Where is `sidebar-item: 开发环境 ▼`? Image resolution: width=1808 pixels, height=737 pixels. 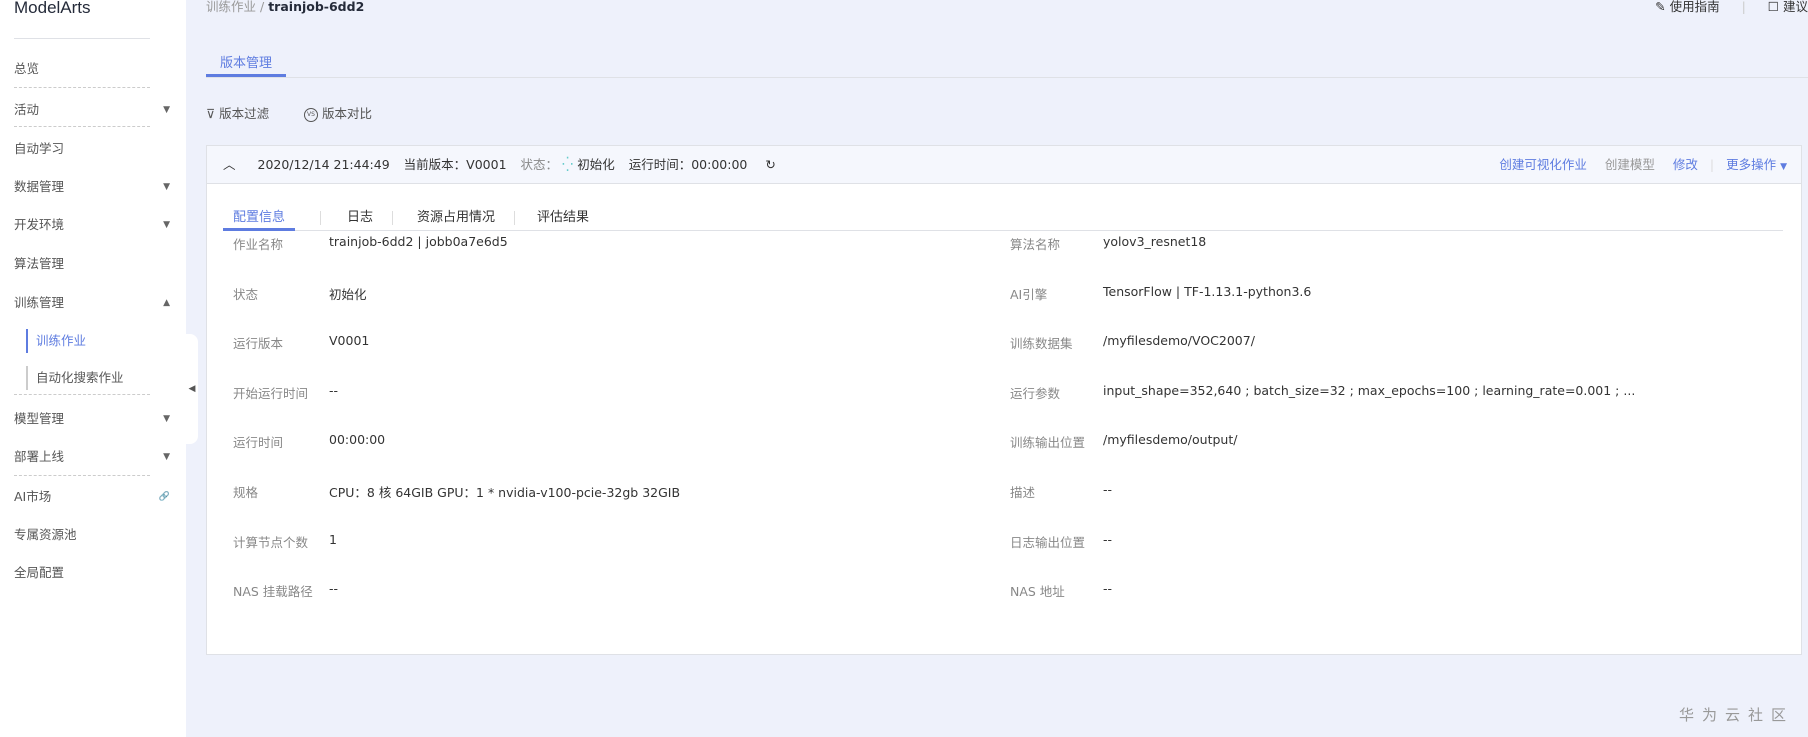
sidebar-item: 开发环境 ▼ is located at coordinates (96, 225).